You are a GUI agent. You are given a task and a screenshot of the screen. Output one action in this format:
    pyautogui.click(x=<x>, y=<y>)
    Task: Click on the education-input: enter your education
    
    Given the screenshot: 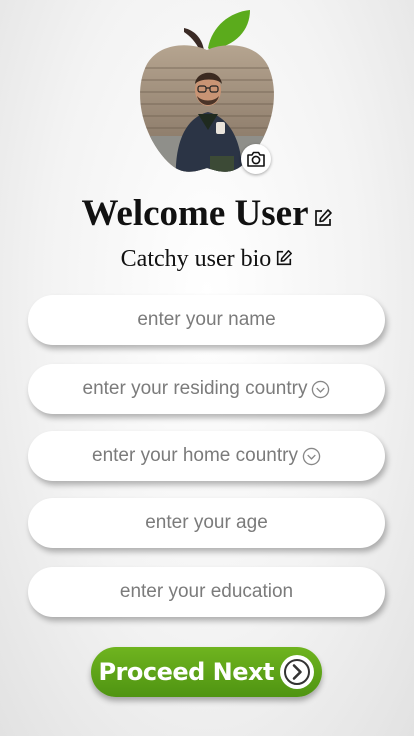 What is the action you would take?
    pyautogui.click(x=206, y=592)
    